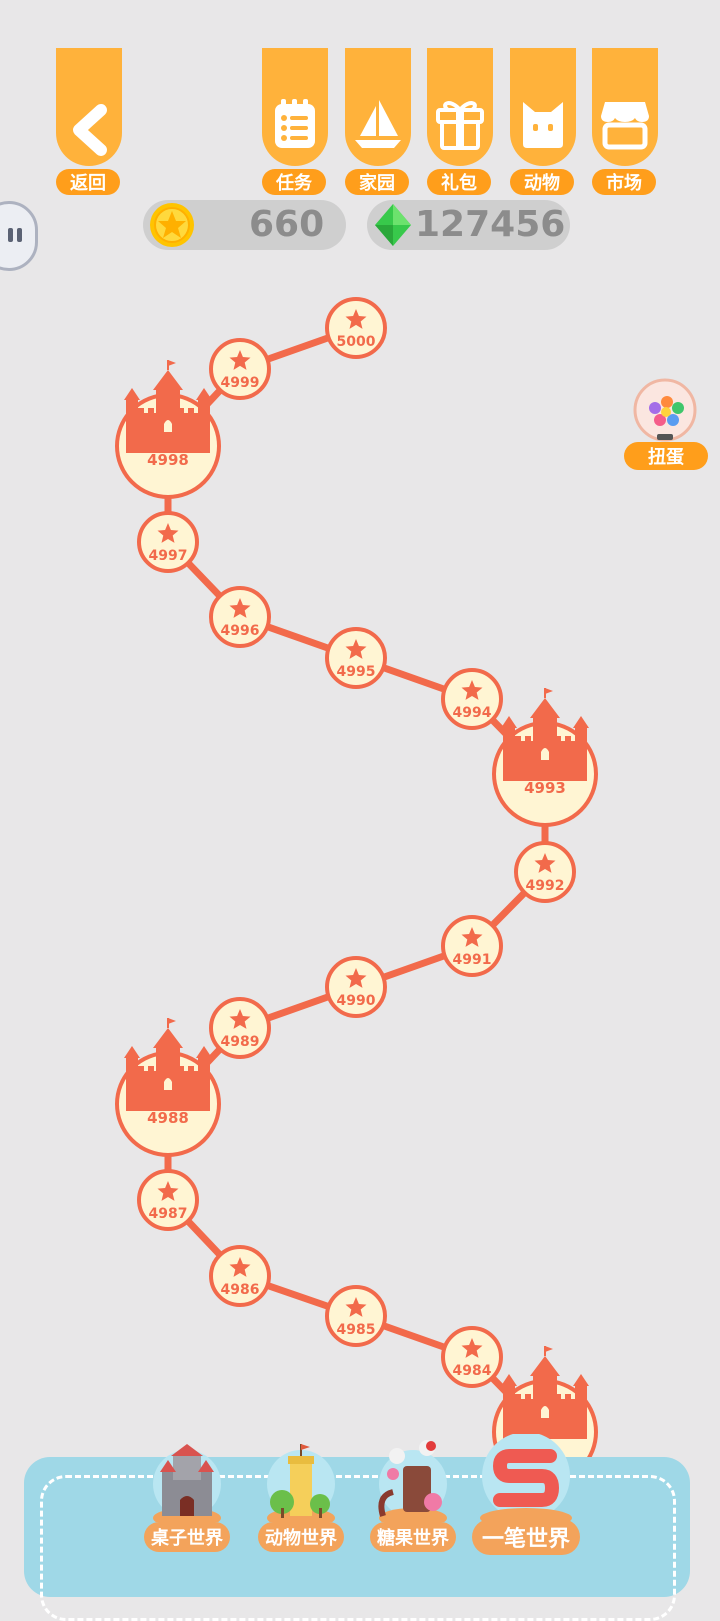  I want to click on level-node: 4993, so click(545, 757).